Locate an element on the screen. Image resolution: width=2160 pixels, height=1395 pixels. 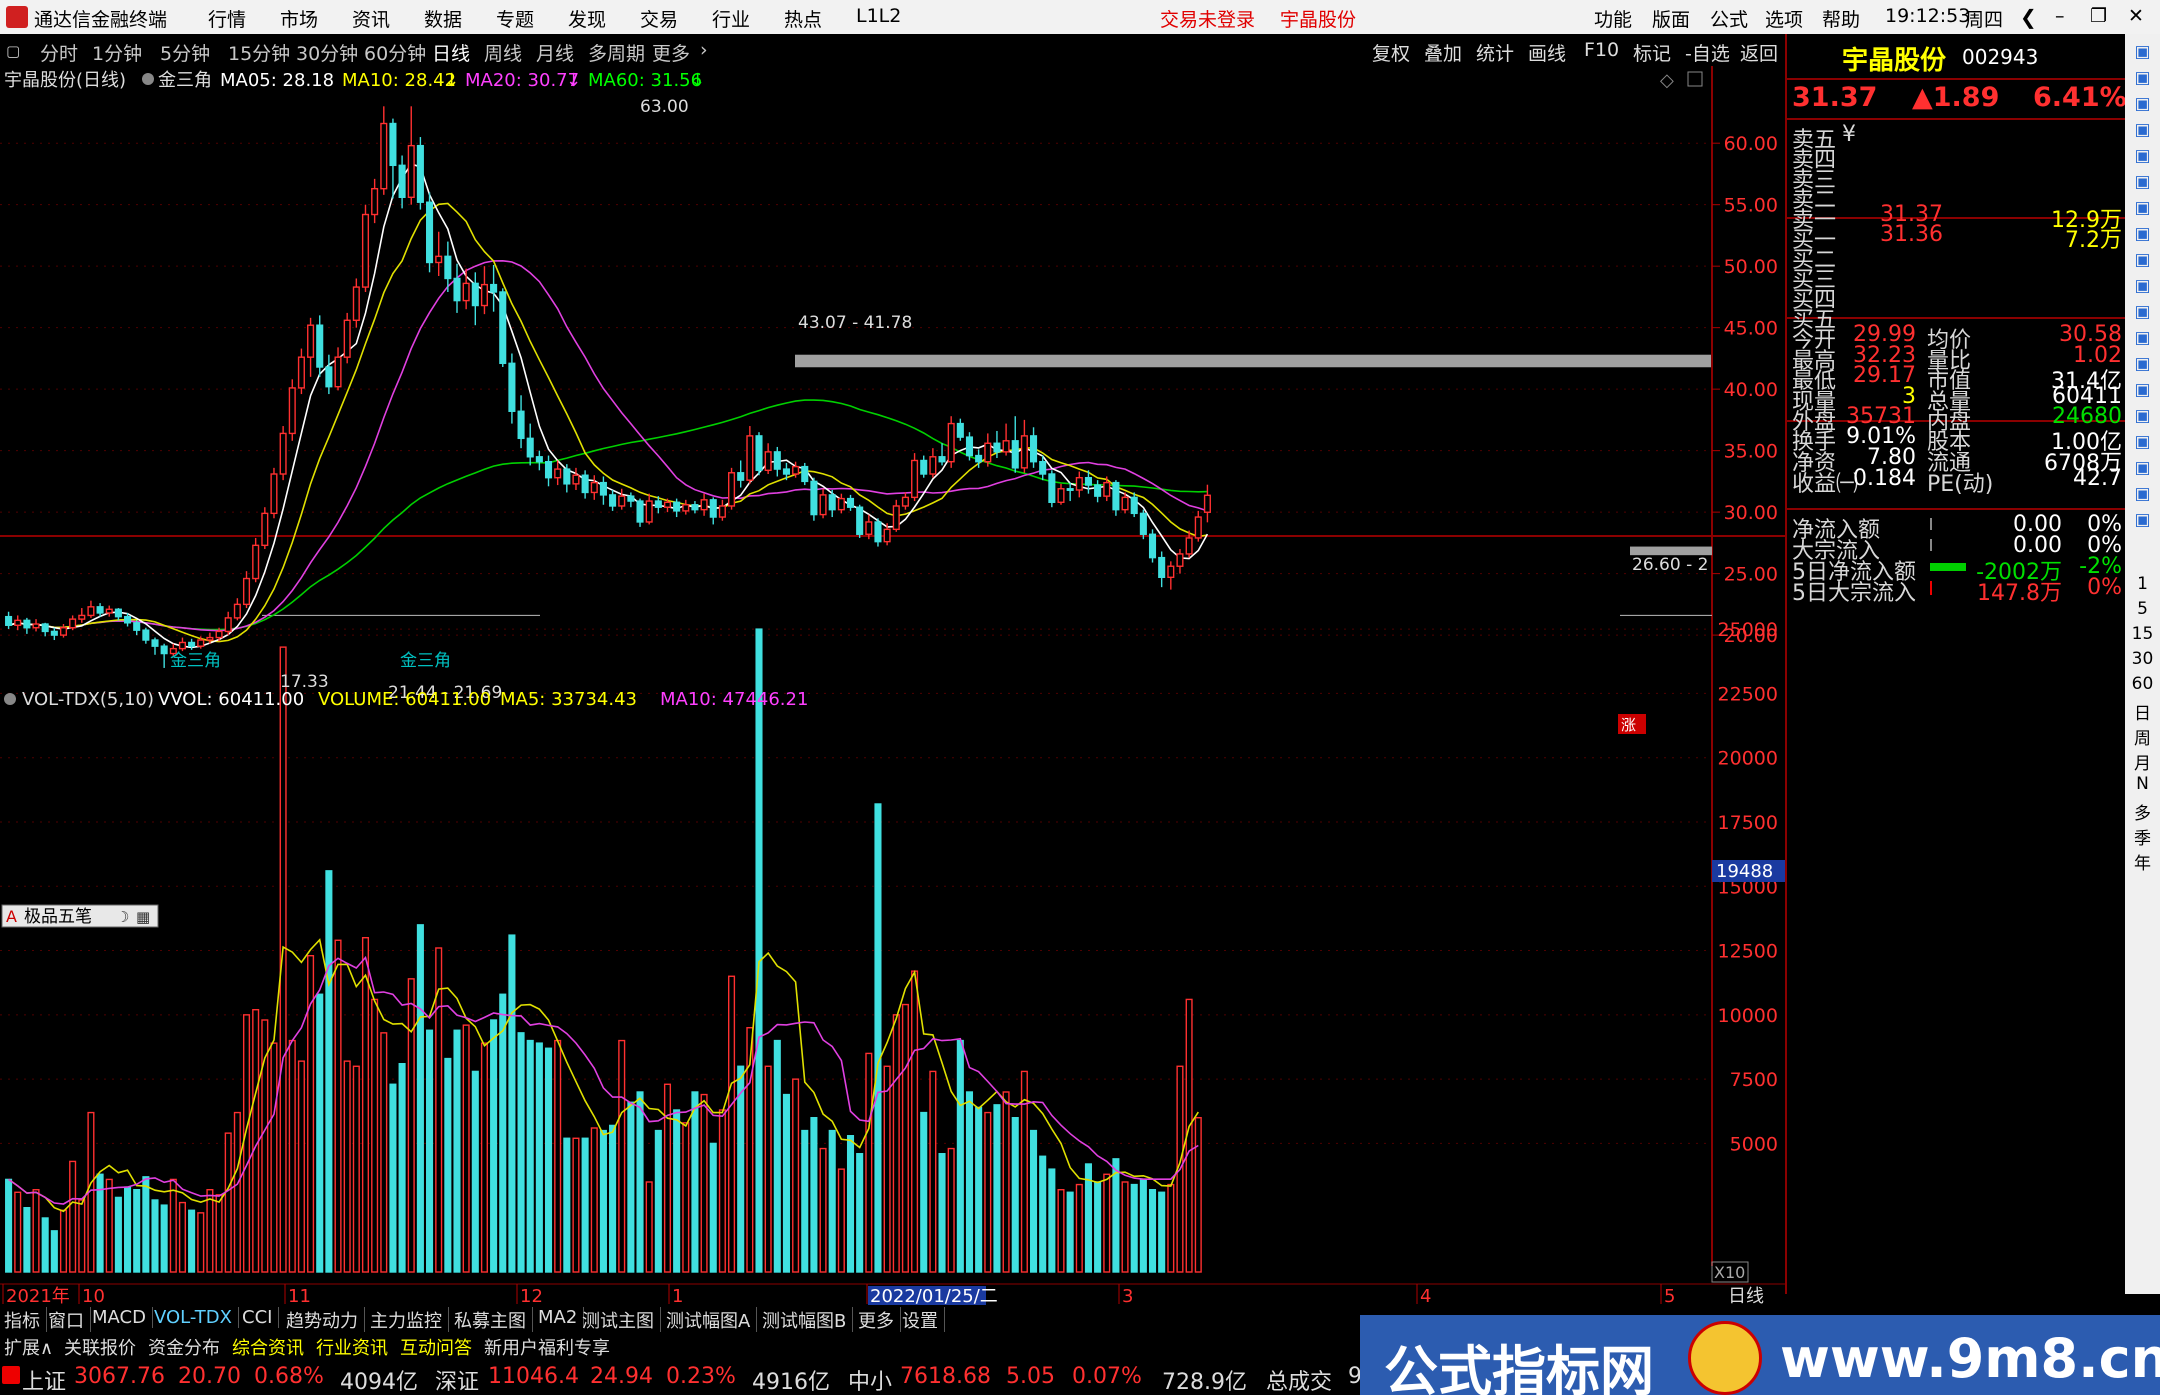
tool-fuquan: 复权 is located at coordinates (1391, 52).